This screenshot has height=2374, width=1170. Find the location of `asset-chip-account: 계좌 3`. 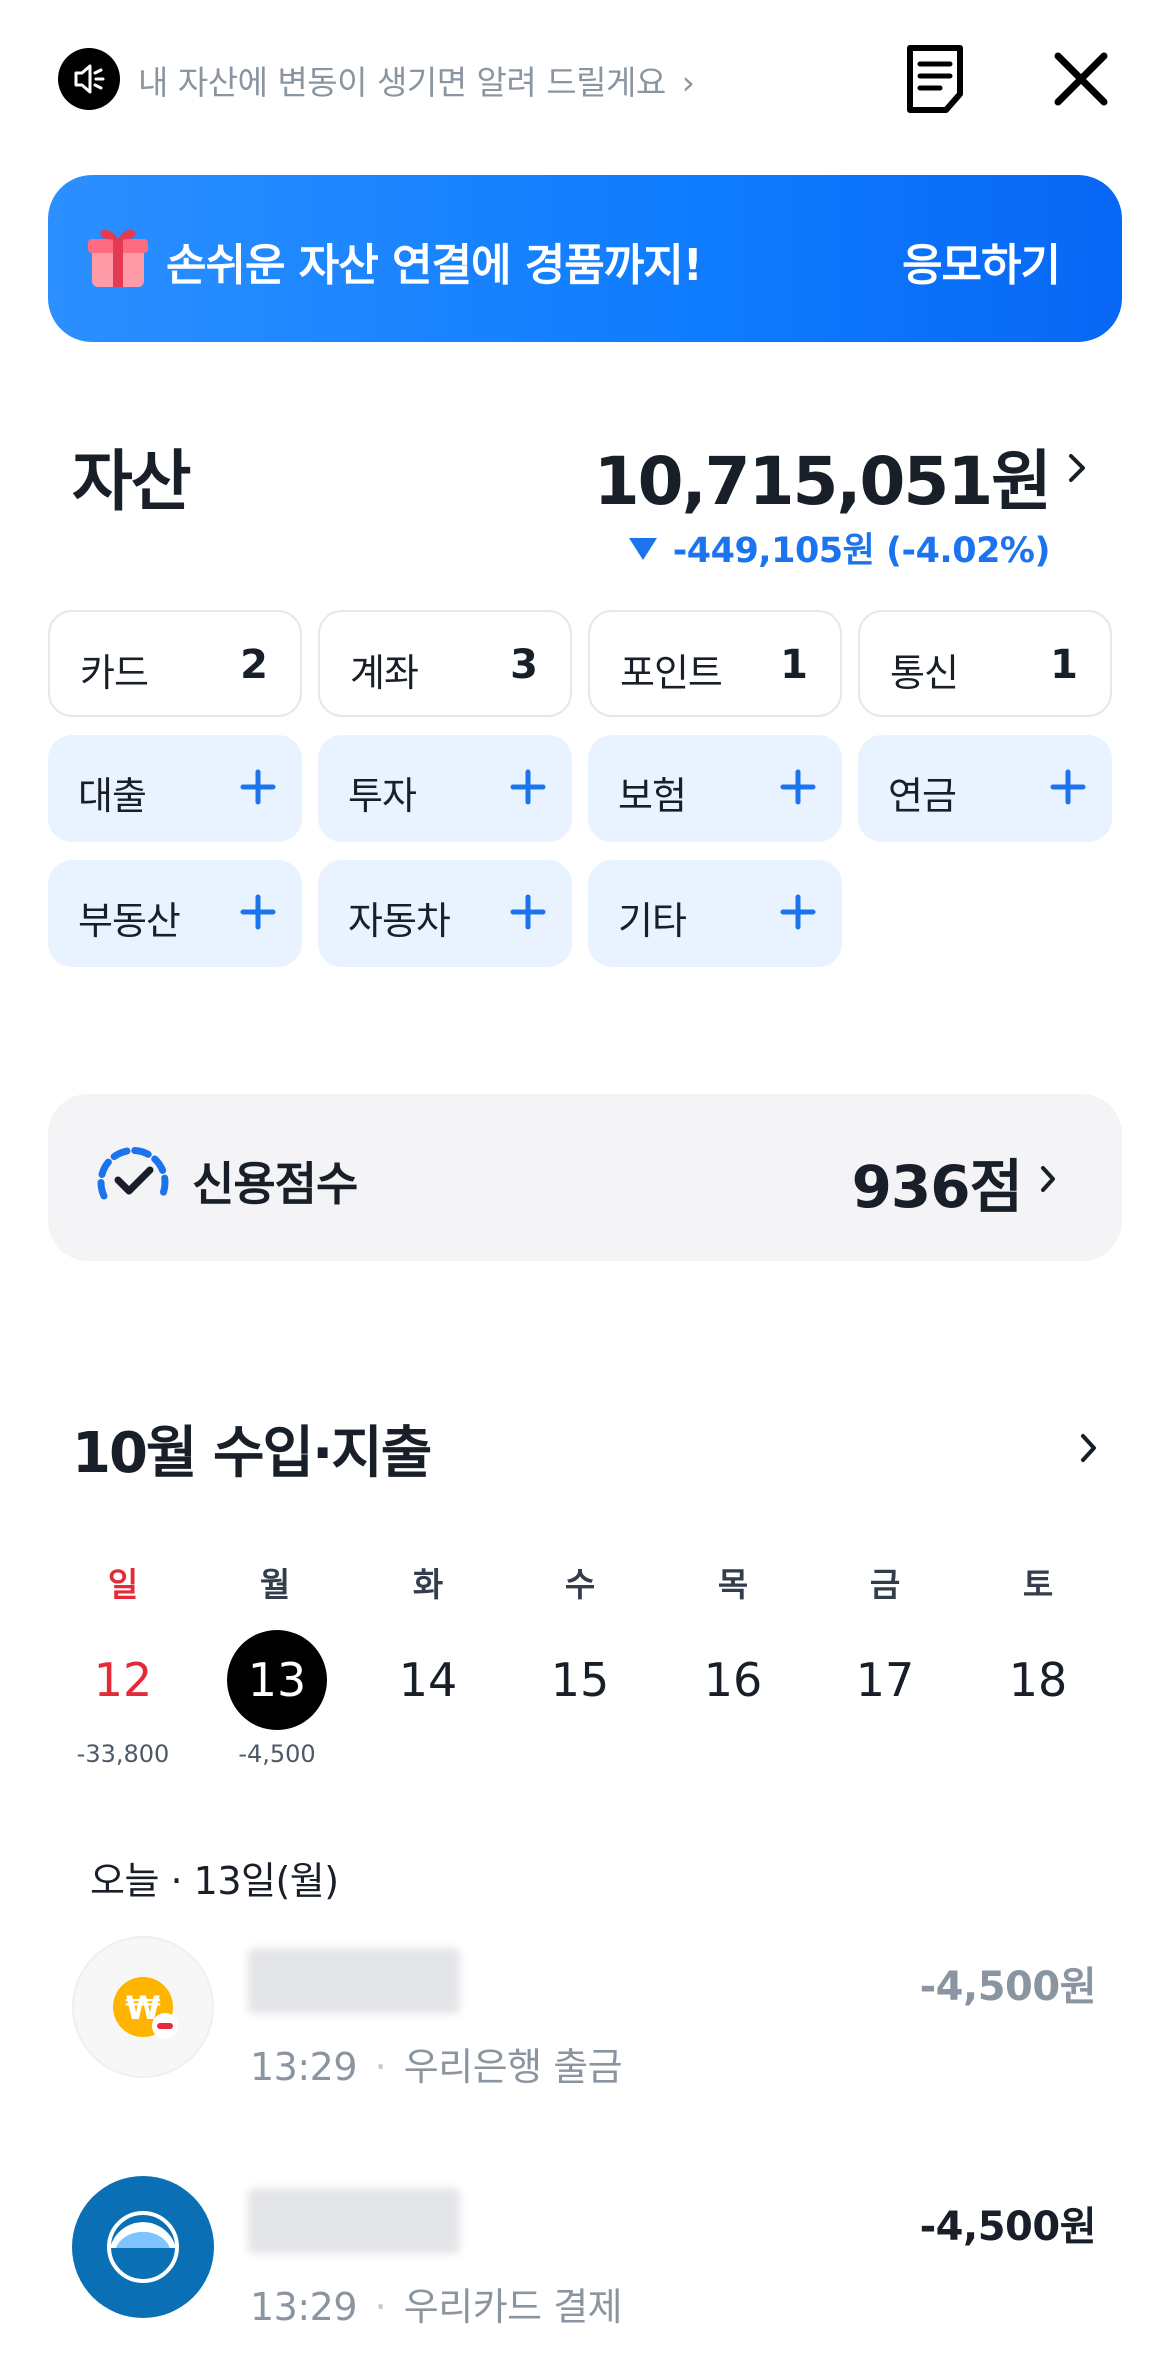

asset-chip-account: 계좌 3 is located at coordinates (445, 663).